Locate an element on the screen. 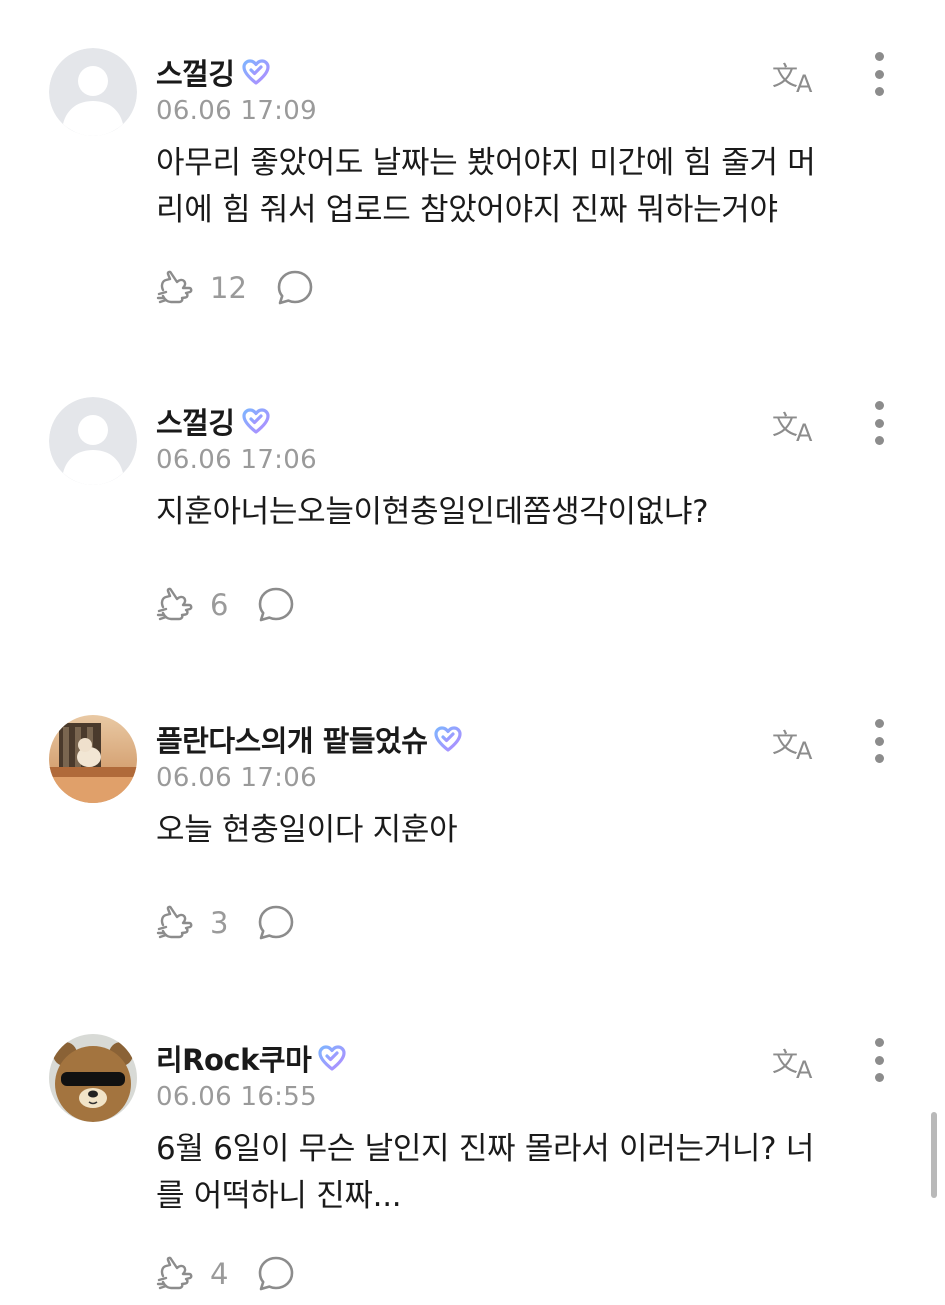 The width and height of the screenshot is (945, 1305). like-count: 3 is located at coordinates (219, 923).